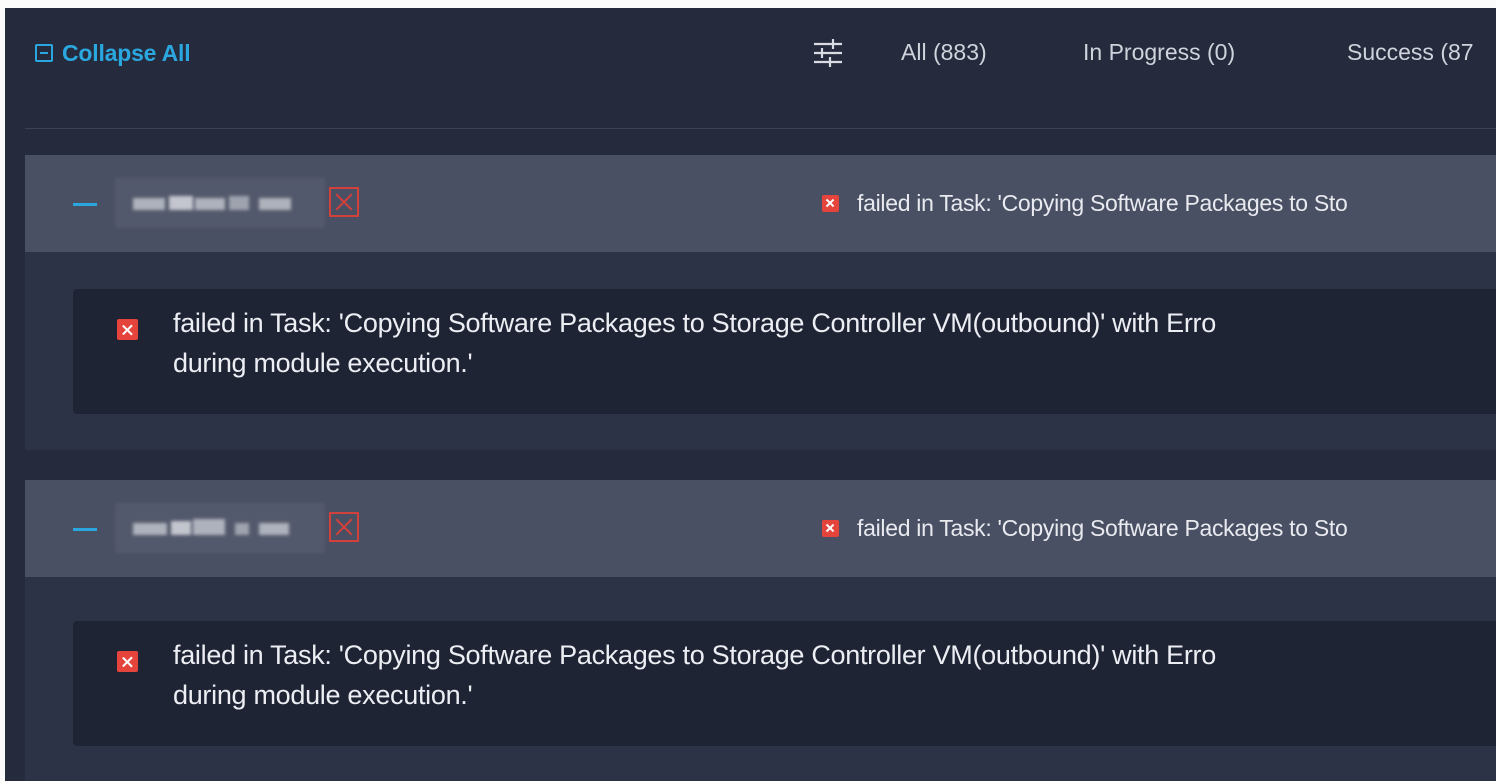 The image size is (1496, 781). I want to click on tab-success: Success (87, so click(1410, 52).